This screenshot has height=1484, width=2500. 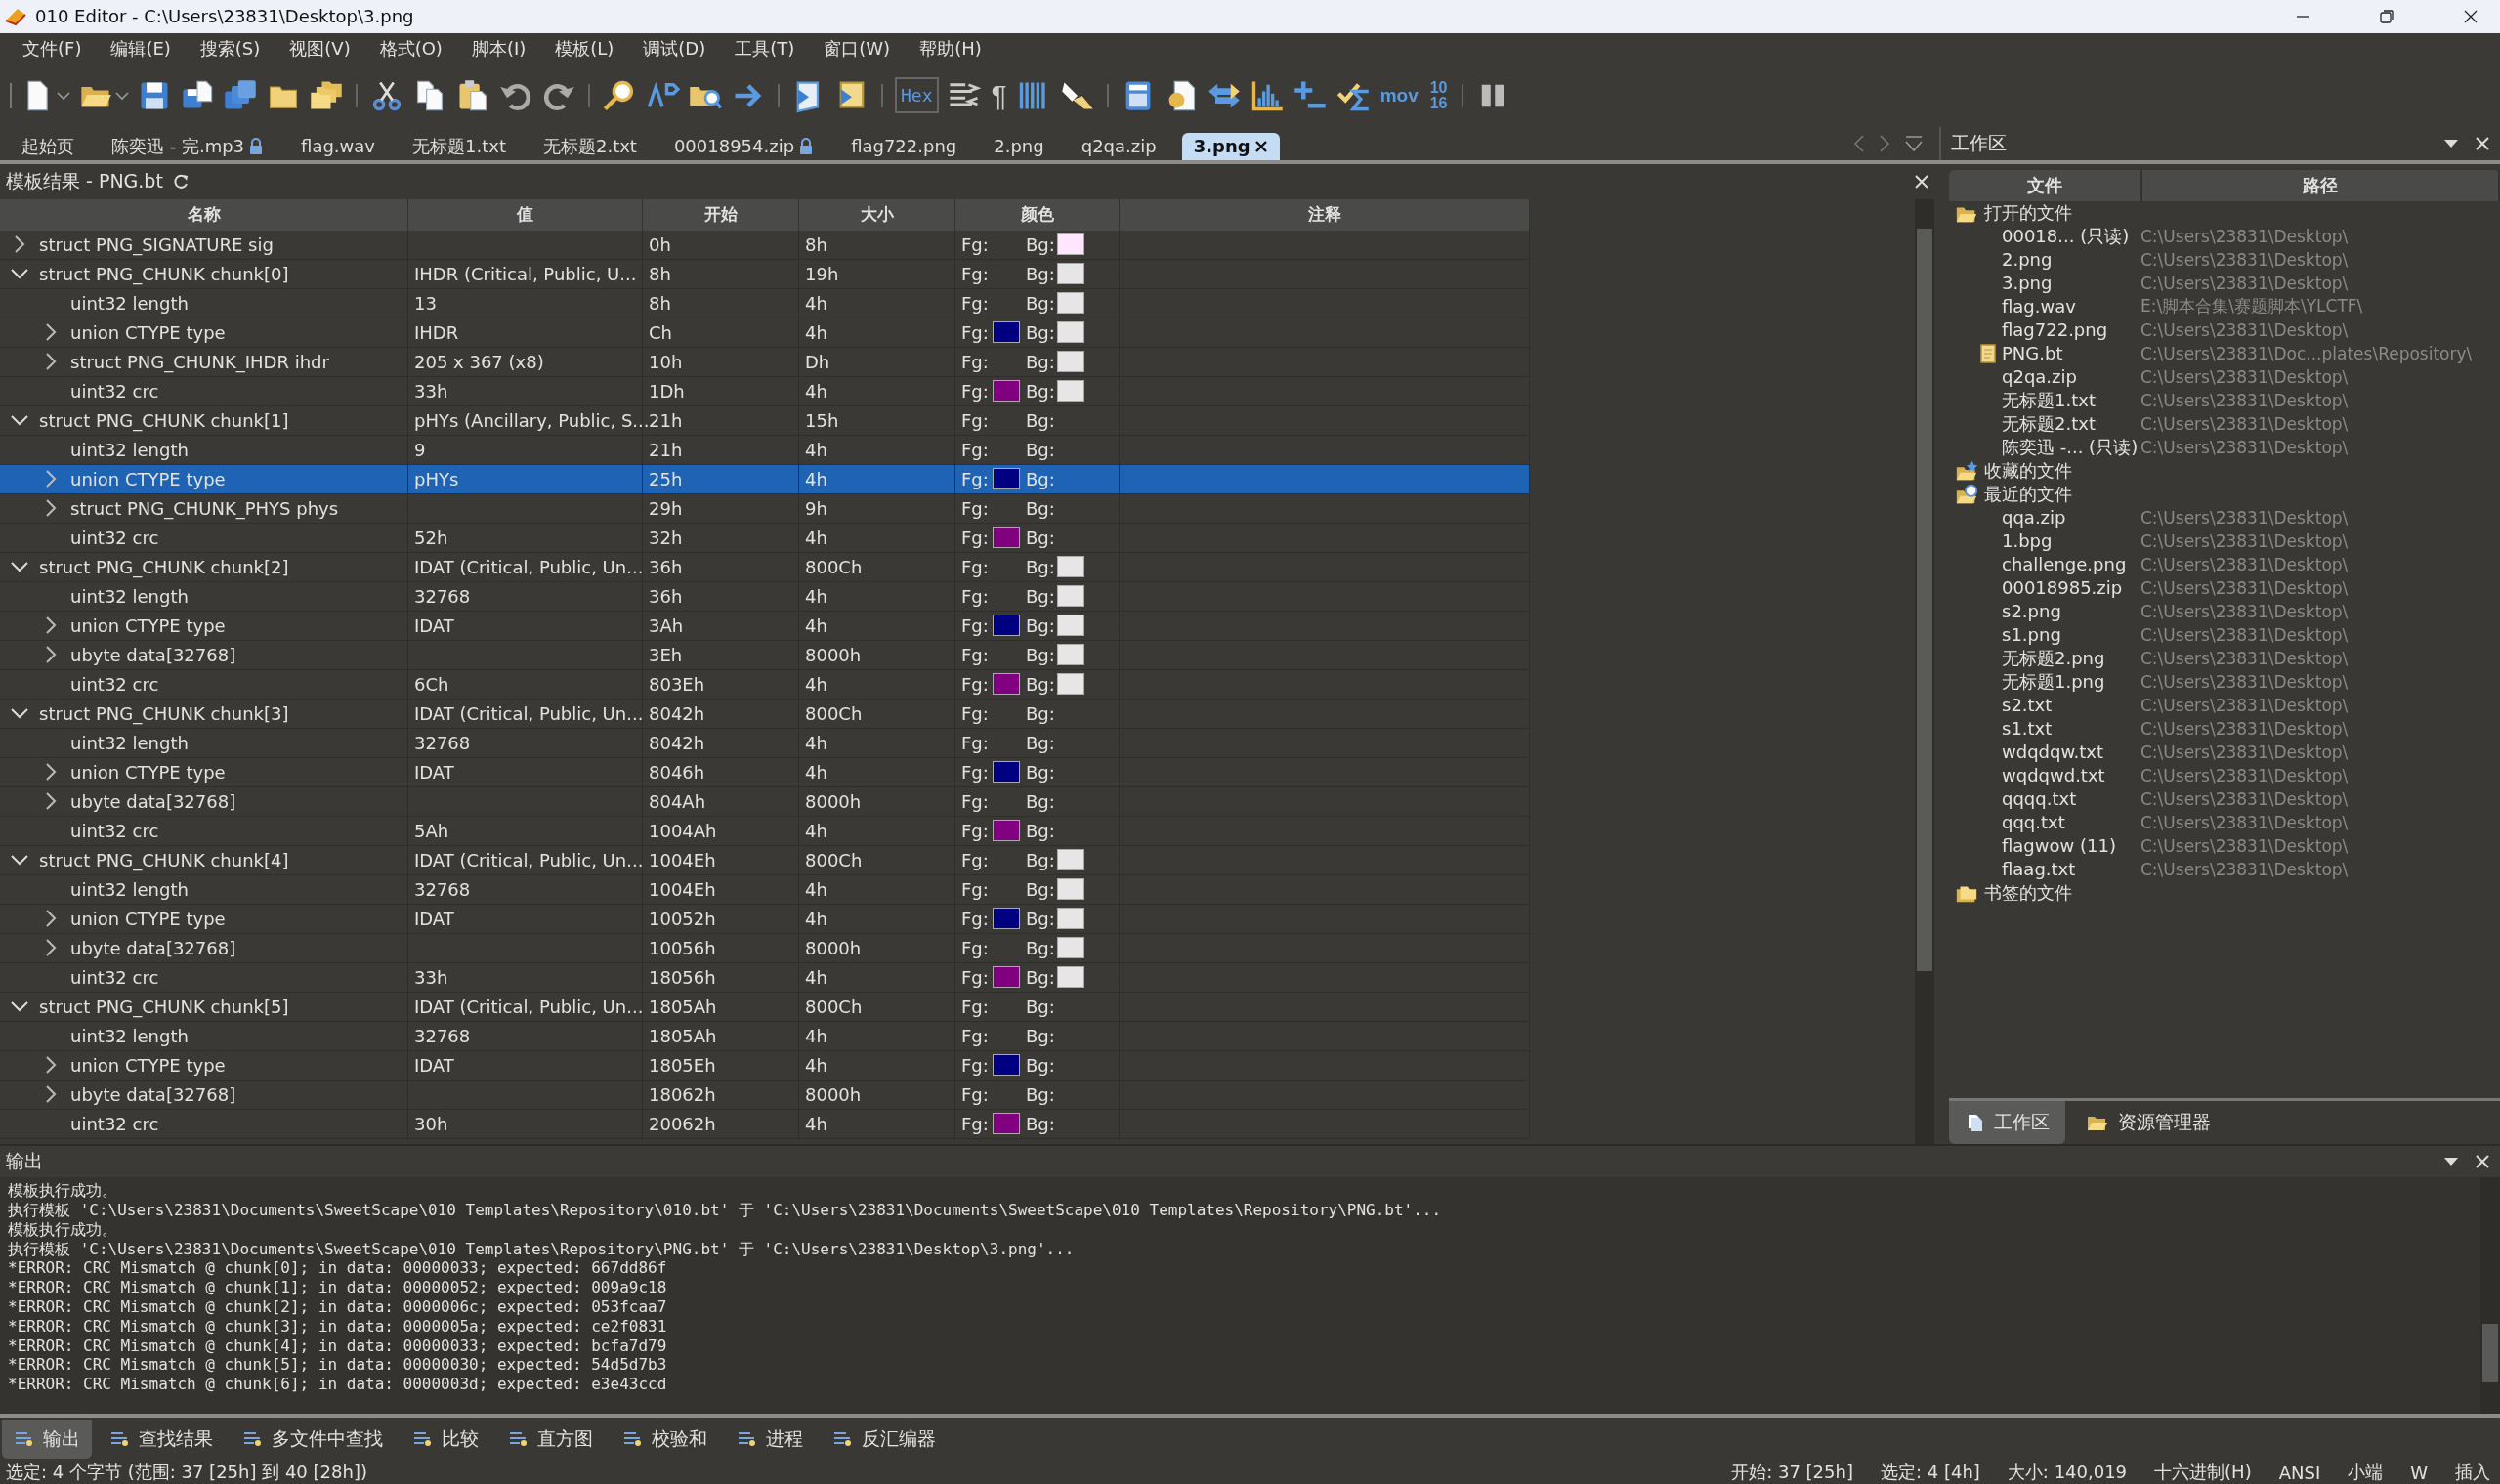 I want to click on menu-item: 窗口(W), so click(x=858, y=48).